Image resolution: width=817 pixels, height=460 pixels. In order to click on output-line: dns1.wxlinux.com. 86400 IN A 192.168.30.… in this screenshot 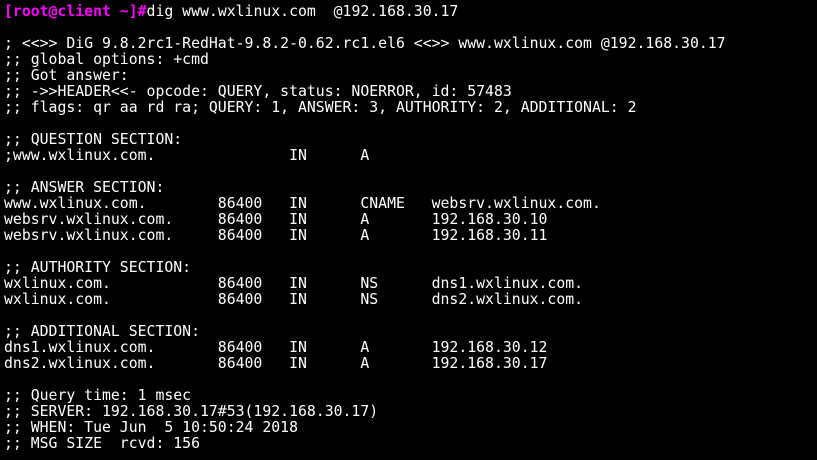, I will do `click(276, 348)`.